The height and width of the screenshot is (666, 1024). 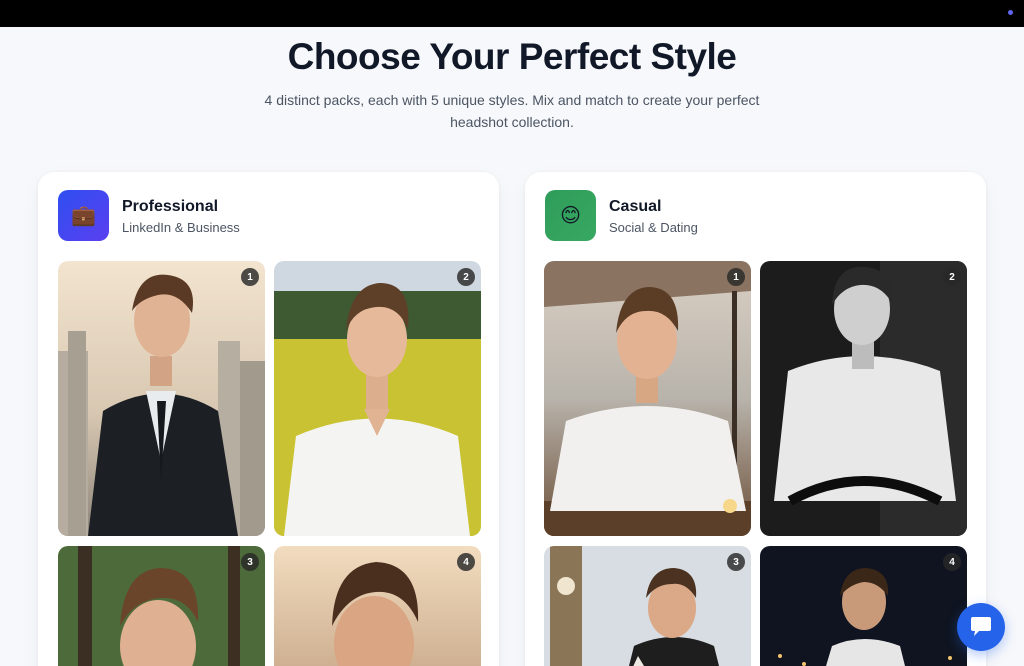 I want to click on style-photo-sunset: 4, so click(x=377, y=606).